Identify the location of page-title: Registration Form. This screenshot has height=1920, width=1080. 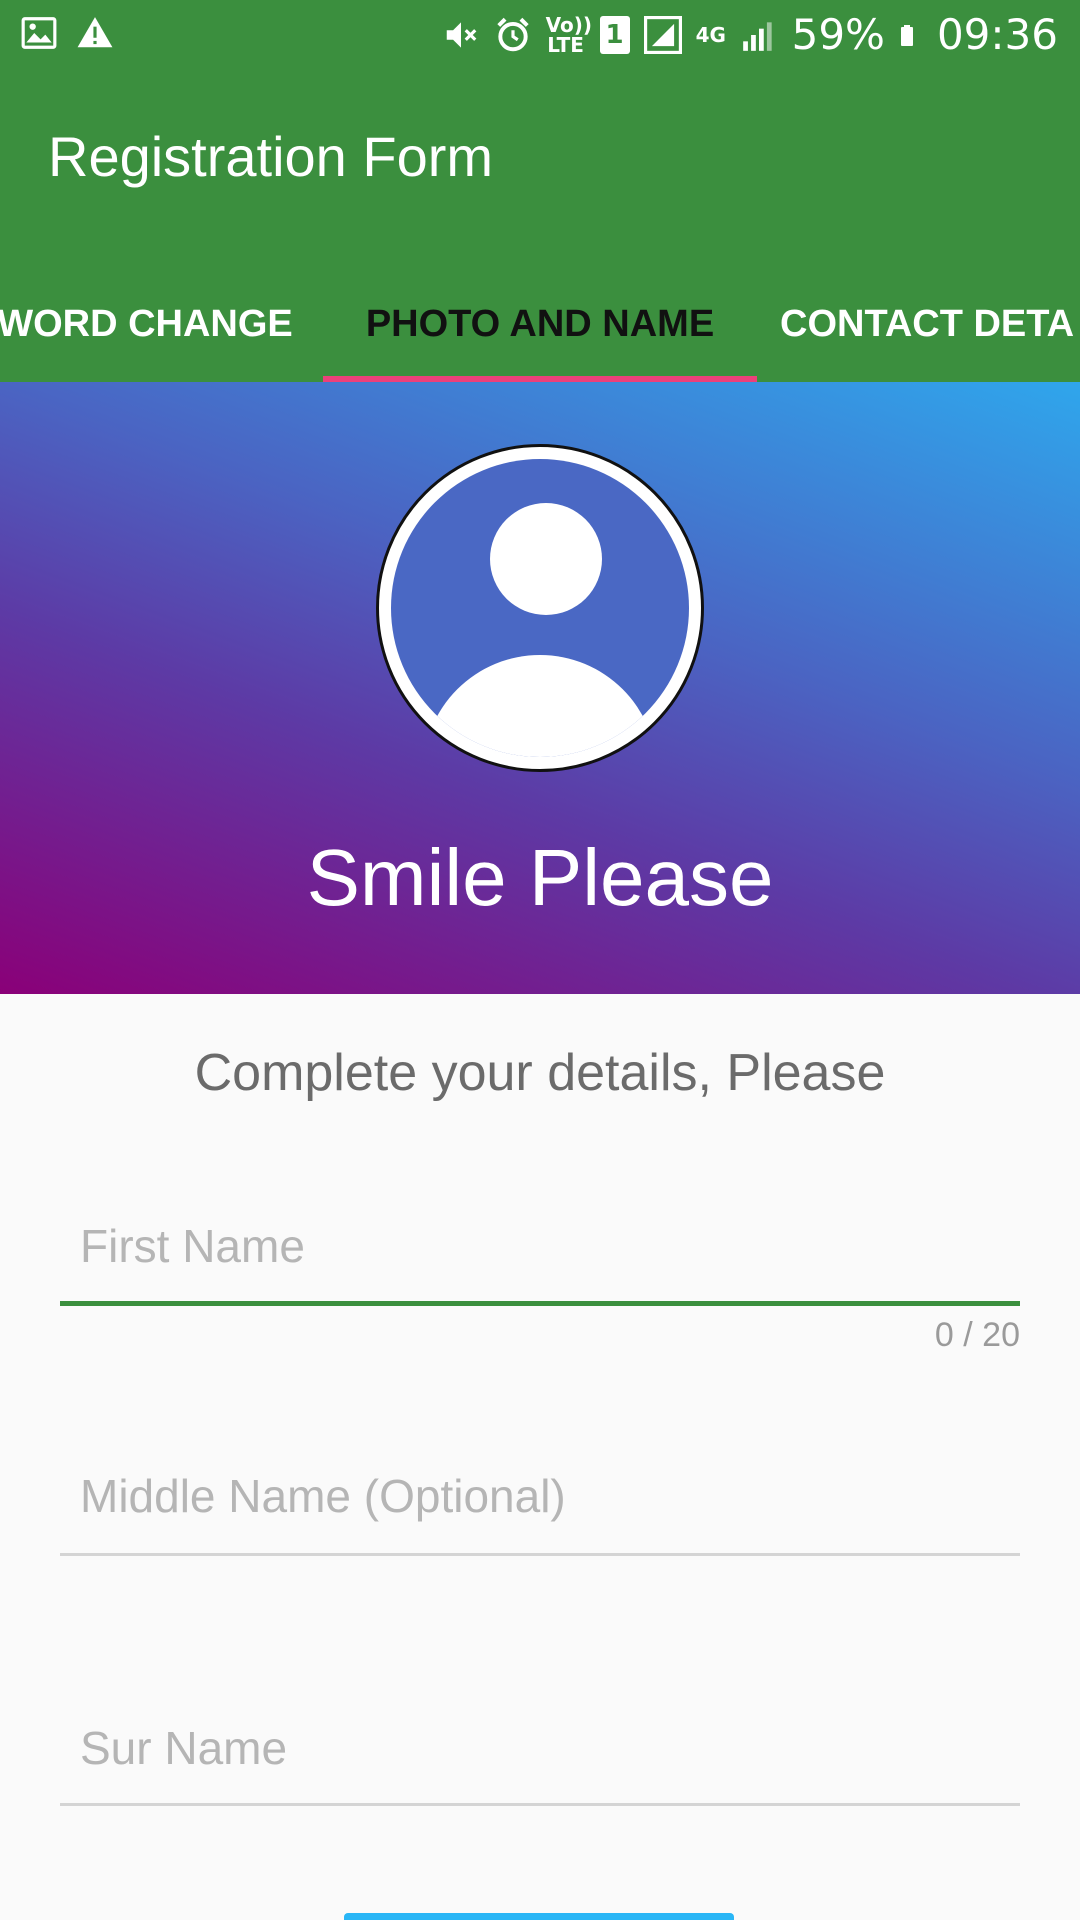
(271, 156).